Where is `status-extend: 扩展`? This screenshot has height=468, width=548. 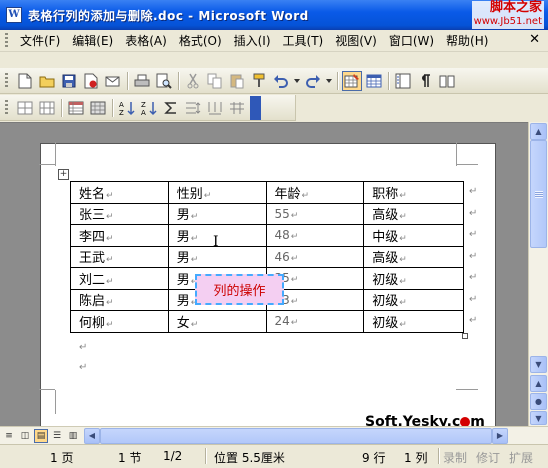 status-extend: 扩展 is located at coordinates (527, 457).